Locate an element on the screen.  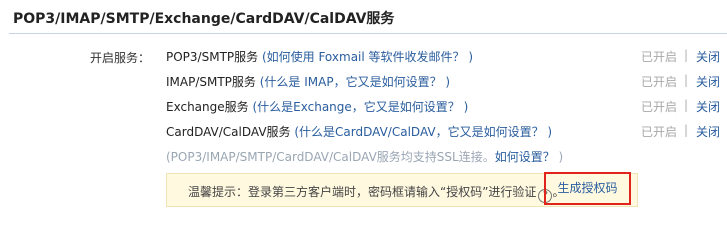
tip-box: 温馨提示：登录第三方客户端时，密码框请输入“授权码”进行验证?。 生成授权码 is located at coordinates (402, 189).